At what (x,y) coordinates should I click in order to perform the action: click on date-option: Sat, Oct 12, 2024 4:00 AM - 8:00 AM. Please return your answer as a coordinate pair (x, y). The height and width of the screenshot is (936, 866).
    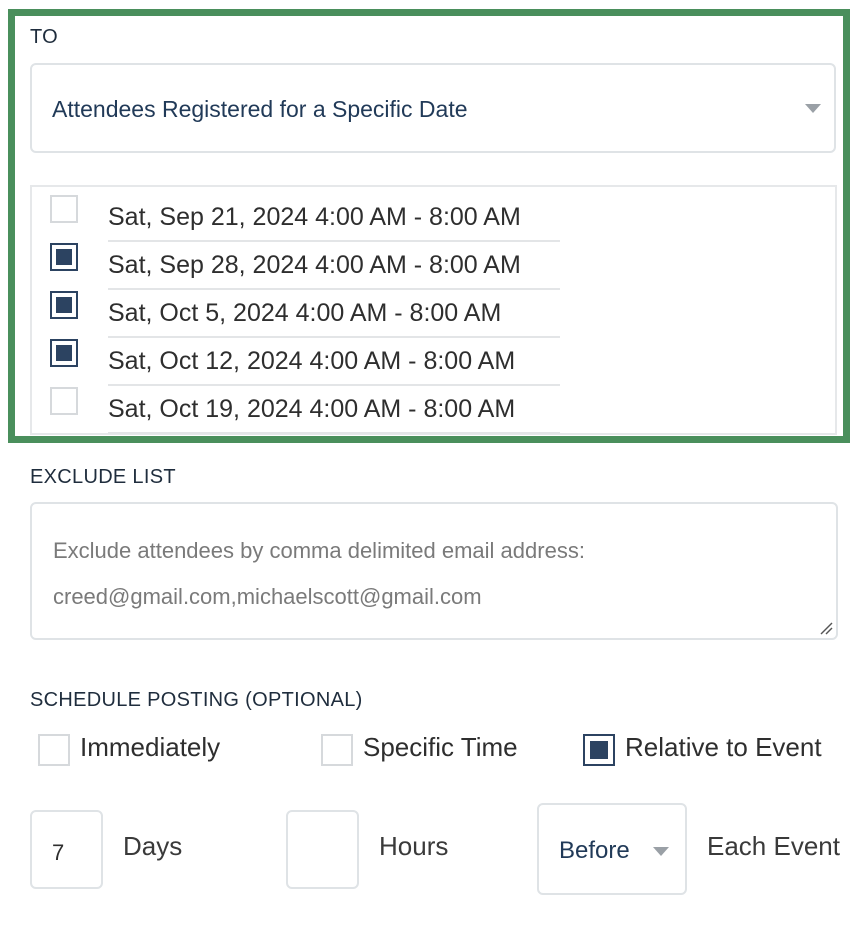
    Looking at the image, I should click on (310, 363).